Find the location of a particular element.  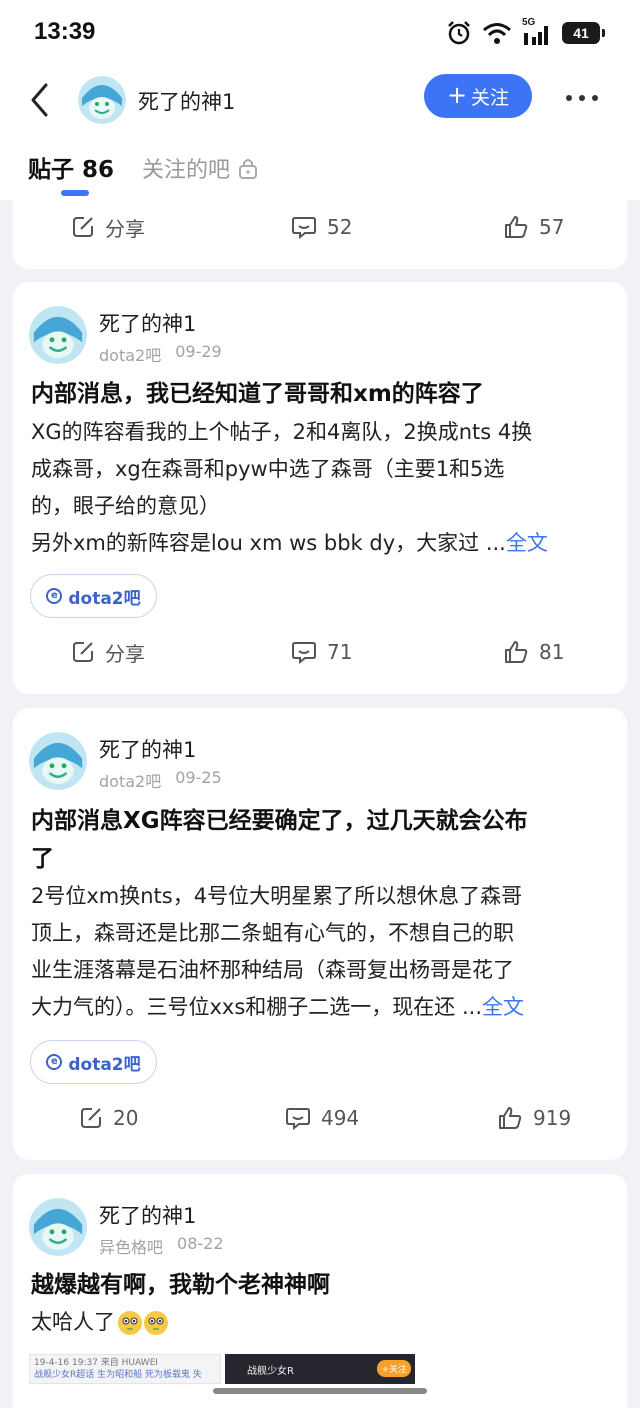

comment-button: 494 is located at coordinates (322, 1118).